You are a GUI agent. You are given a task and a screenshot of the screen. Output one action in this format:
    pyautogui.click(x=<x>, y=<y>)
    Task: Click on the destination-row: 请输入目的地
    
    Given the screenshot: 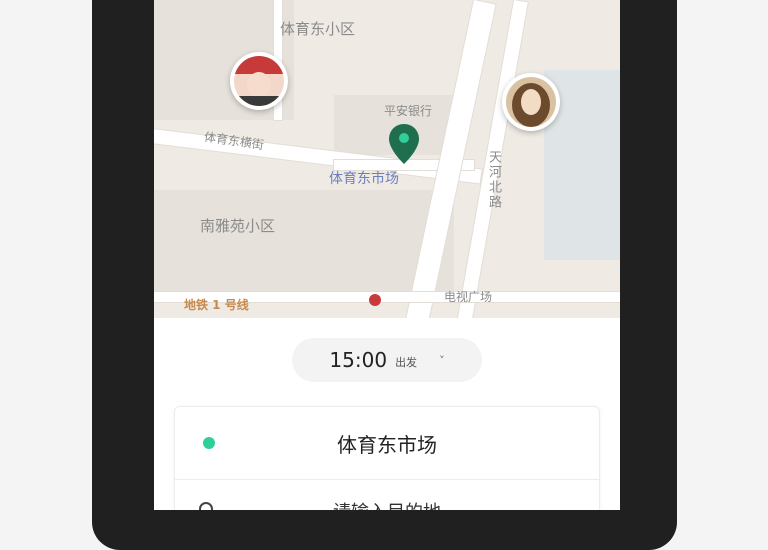 What is the action you would take?
    pyautogui.click(x=387, y=495)
    